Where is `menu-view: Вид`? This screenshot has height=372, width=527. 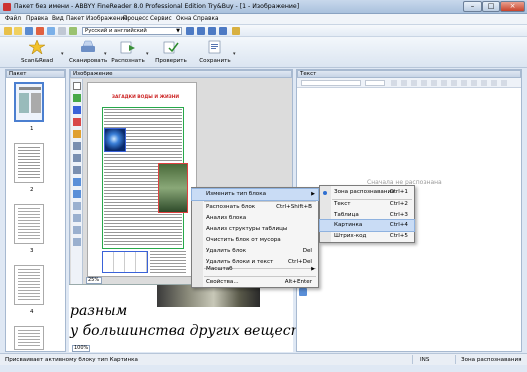 menu-view: Вид is located at coordinates (58, 19).